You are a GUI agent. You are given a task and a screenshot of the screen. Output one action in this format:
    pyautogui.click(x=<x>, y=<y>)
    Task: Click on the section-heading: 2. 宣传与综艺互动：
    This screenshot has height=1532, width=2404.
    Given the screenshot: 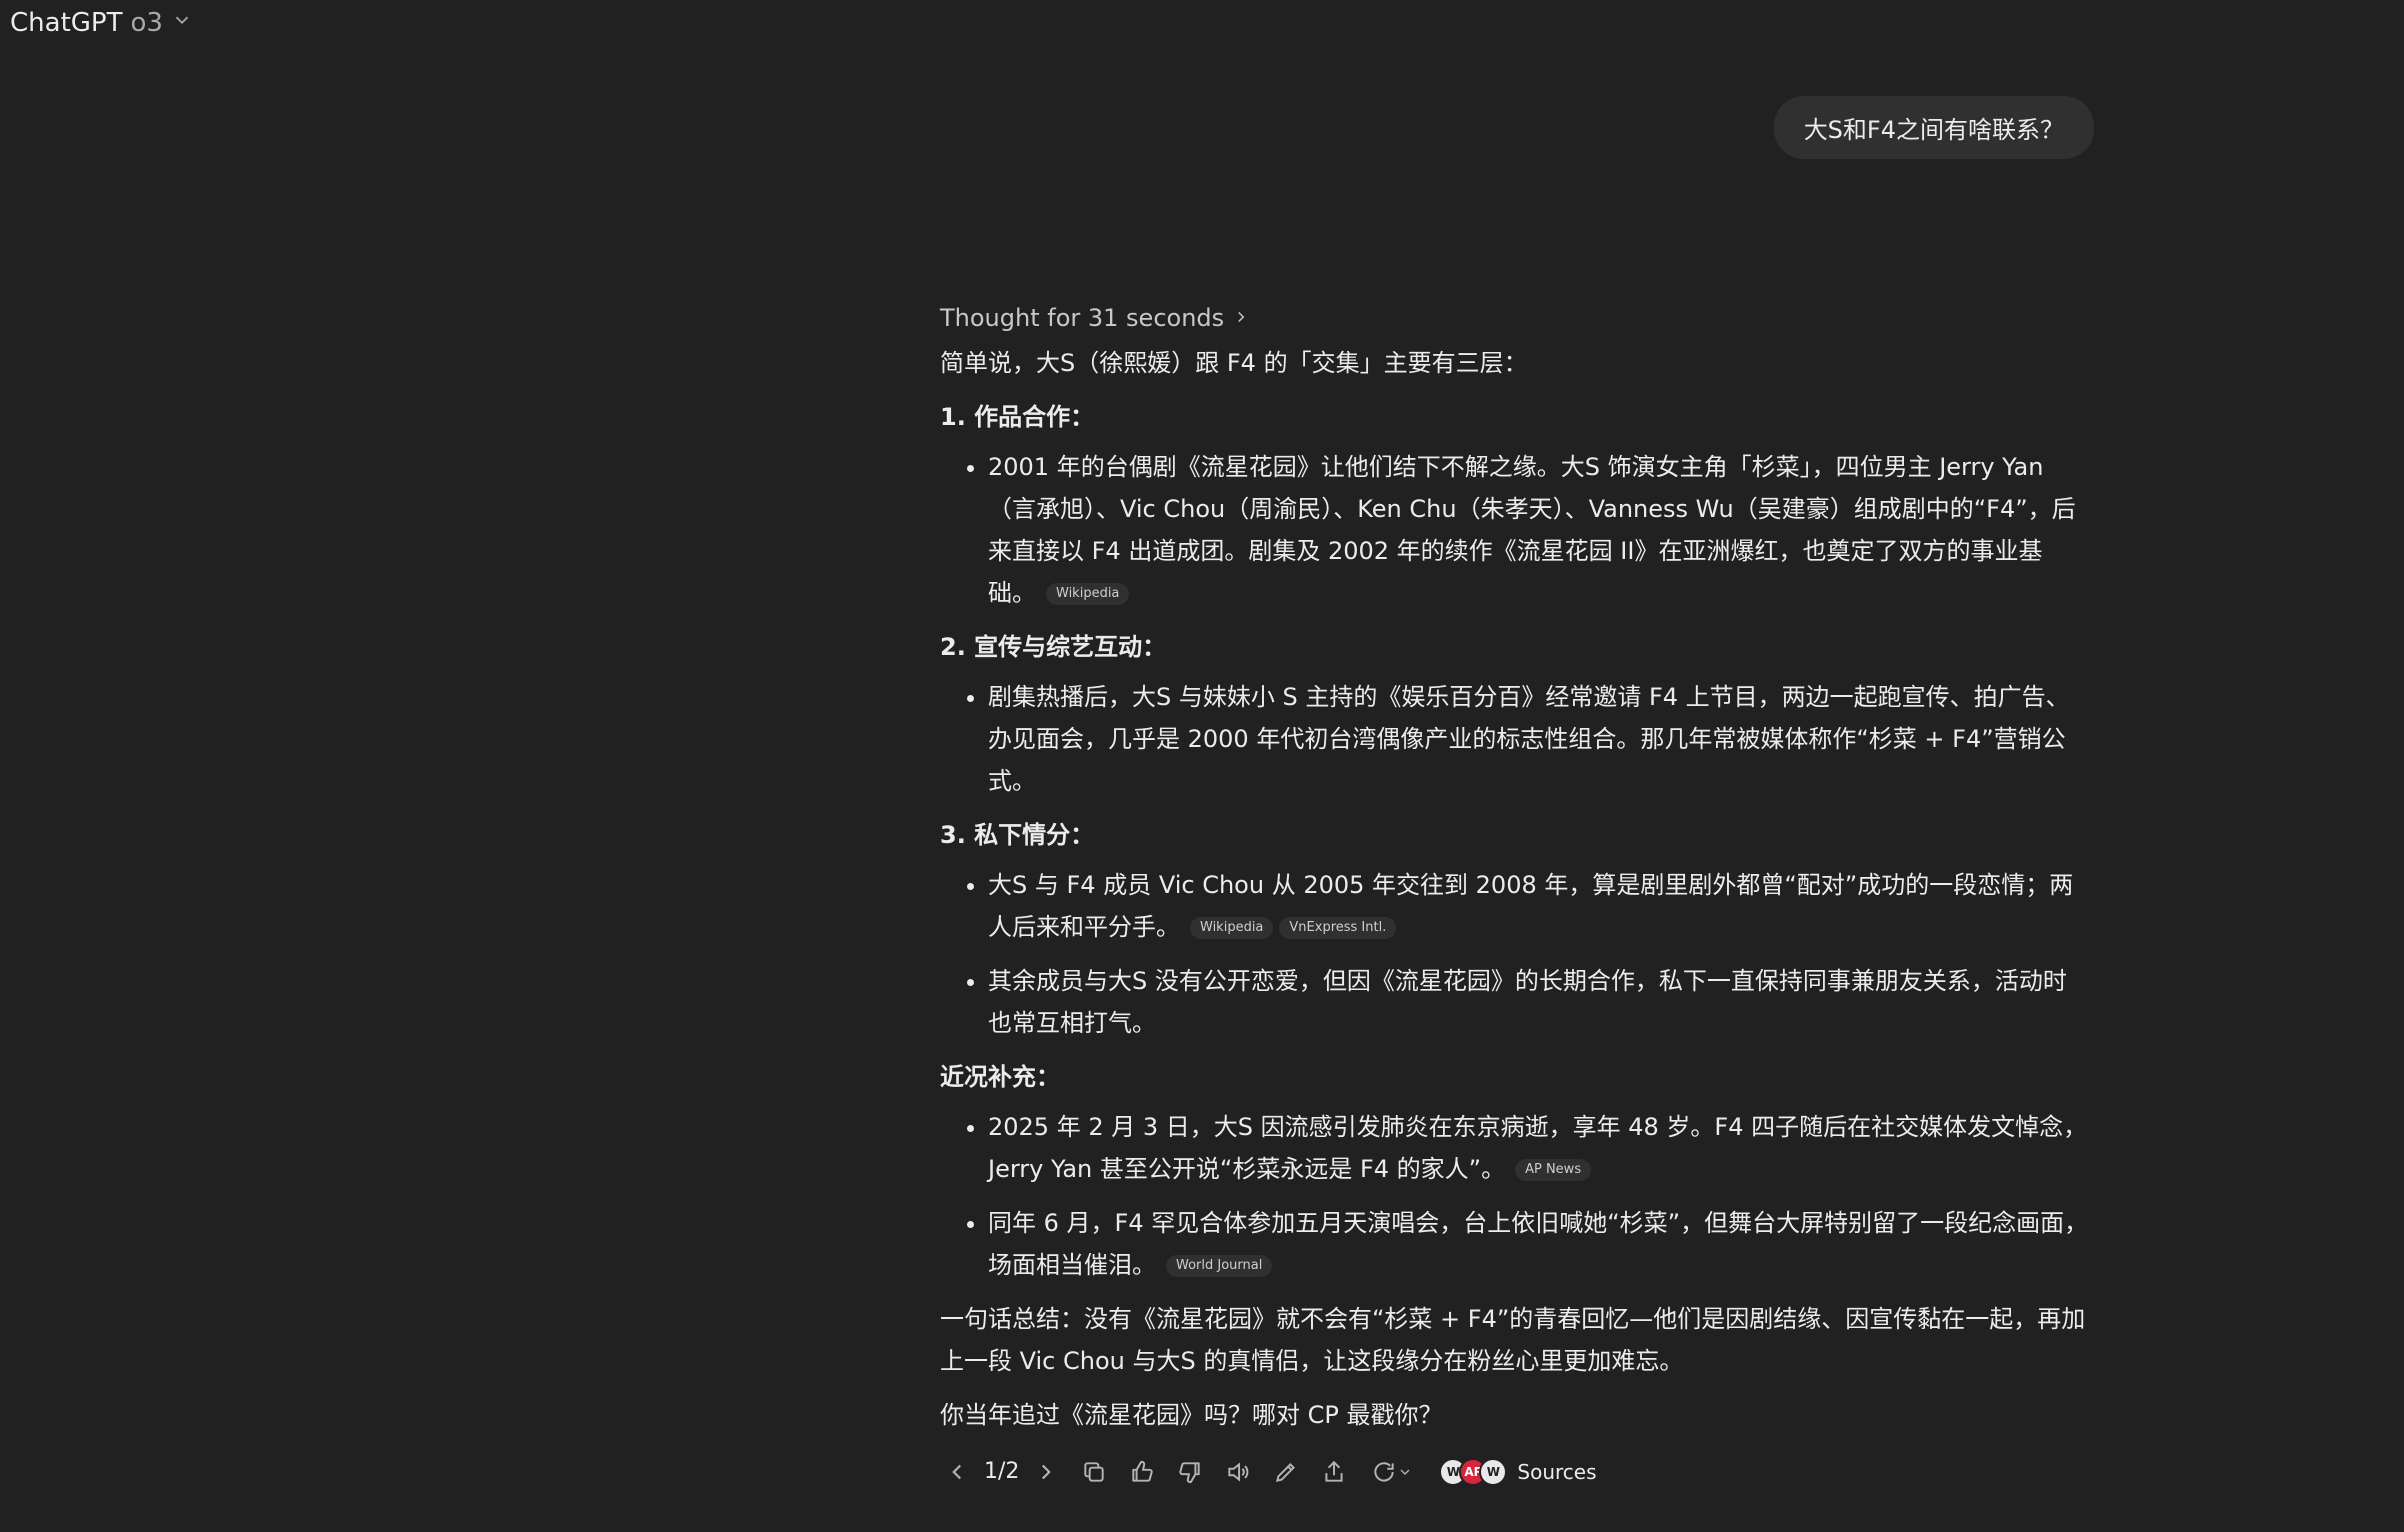 What is the action you would take?
    pyautogui.click(x=1053, y=647)
    